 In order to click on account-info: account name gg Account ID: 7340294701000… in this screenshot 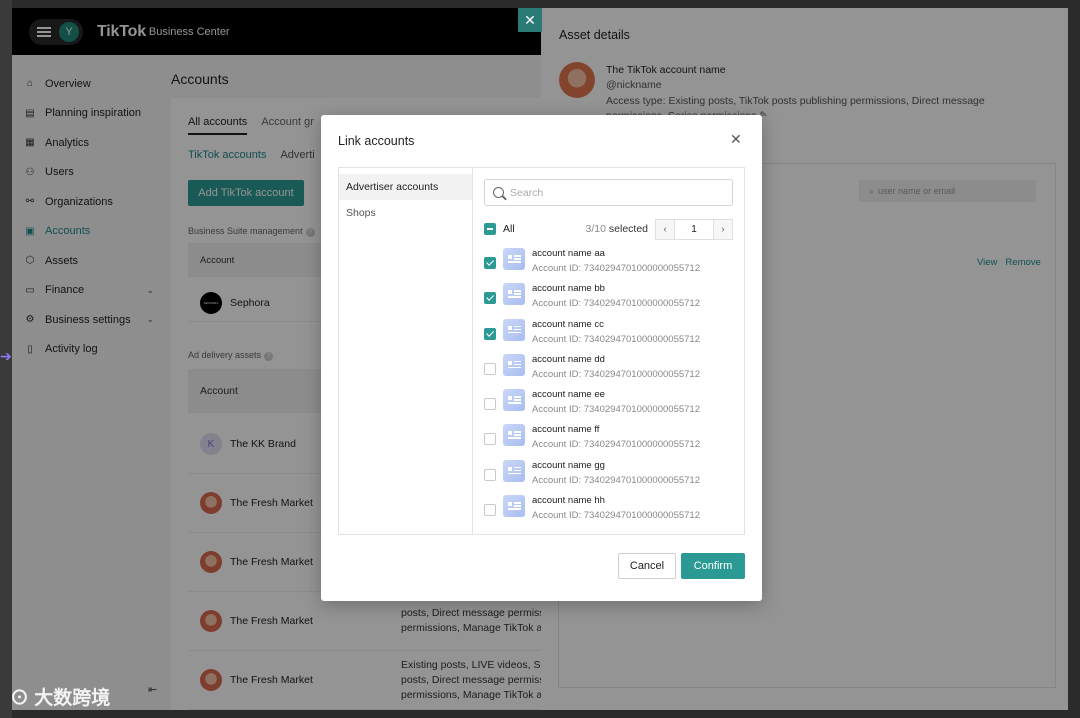, I will do `click(616, 474)`.